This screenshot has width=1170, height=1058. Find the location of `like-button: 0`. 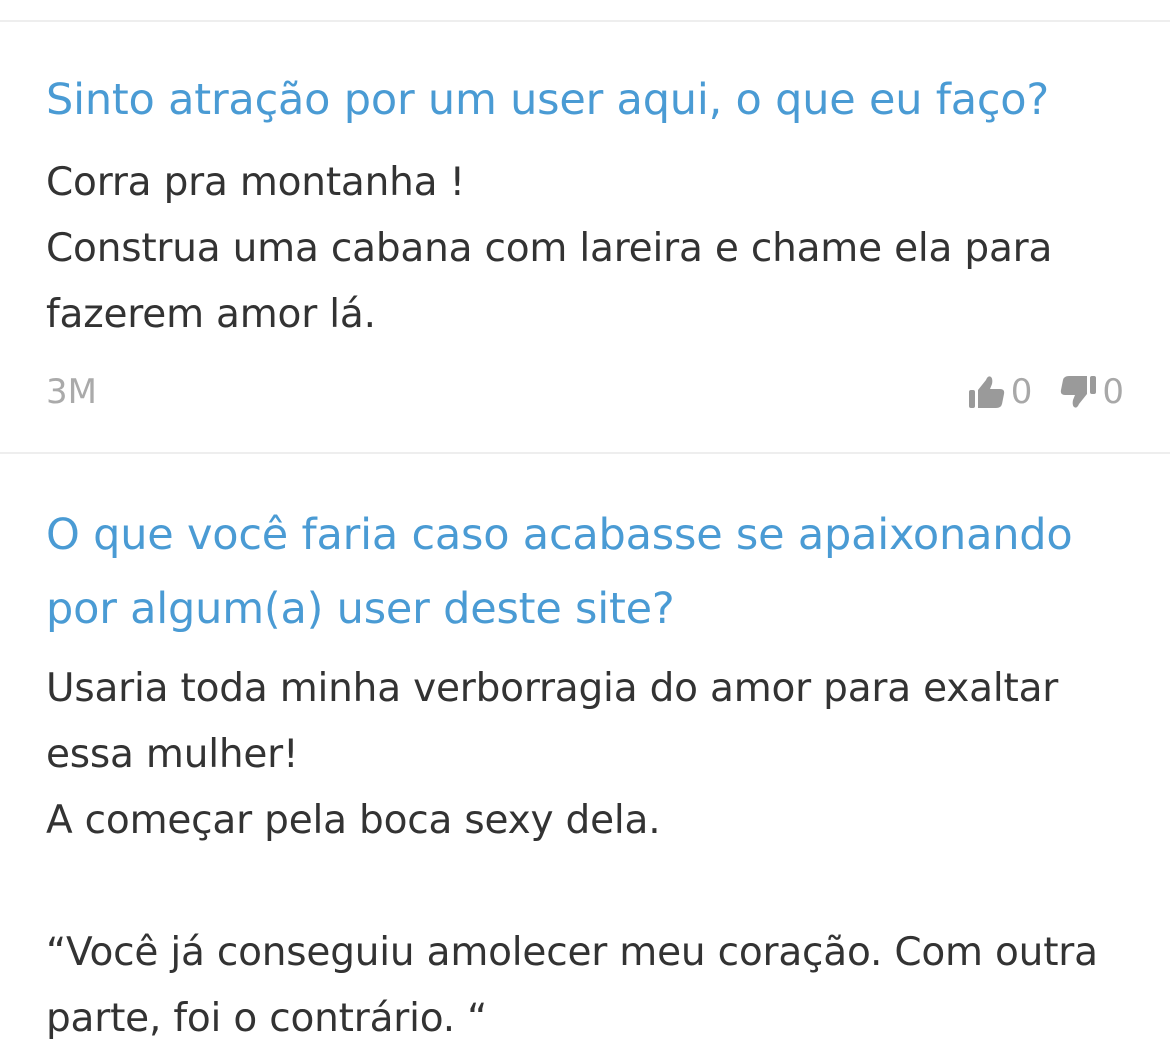

like-button: 0 is located at coordinates (1000, 392).